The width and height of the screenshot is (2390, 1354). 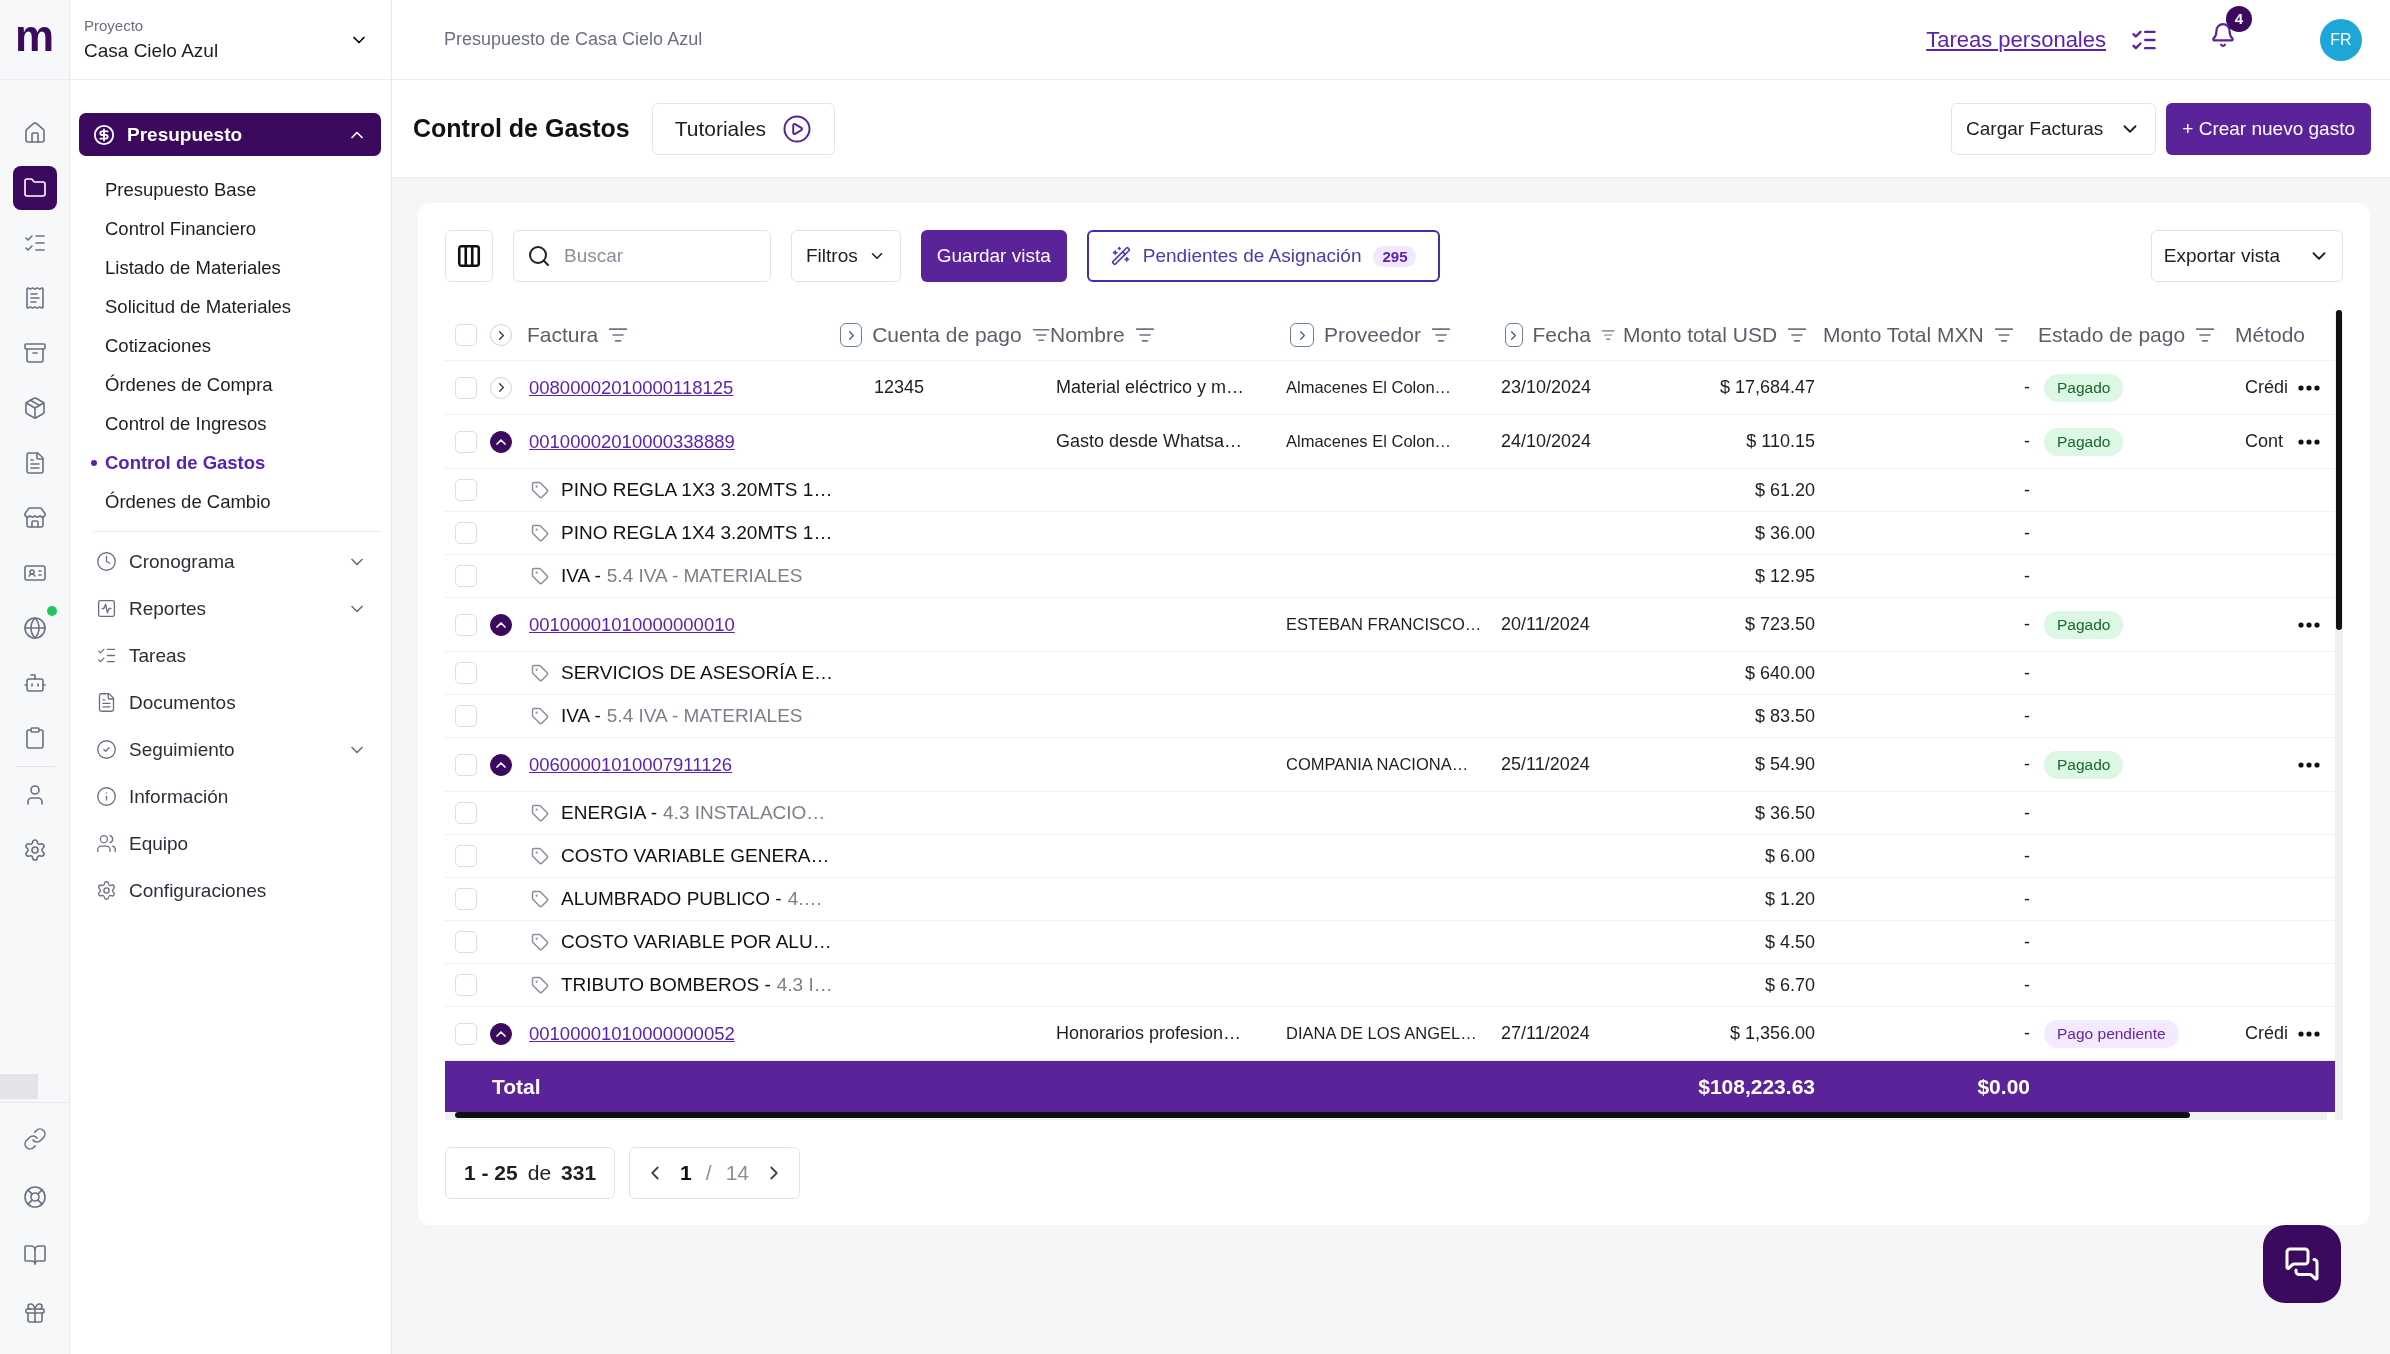 What do you see at coordinates (2270, 335) in the screenshot?
I see `column-header: Método` at bounding box center [2270, 335].